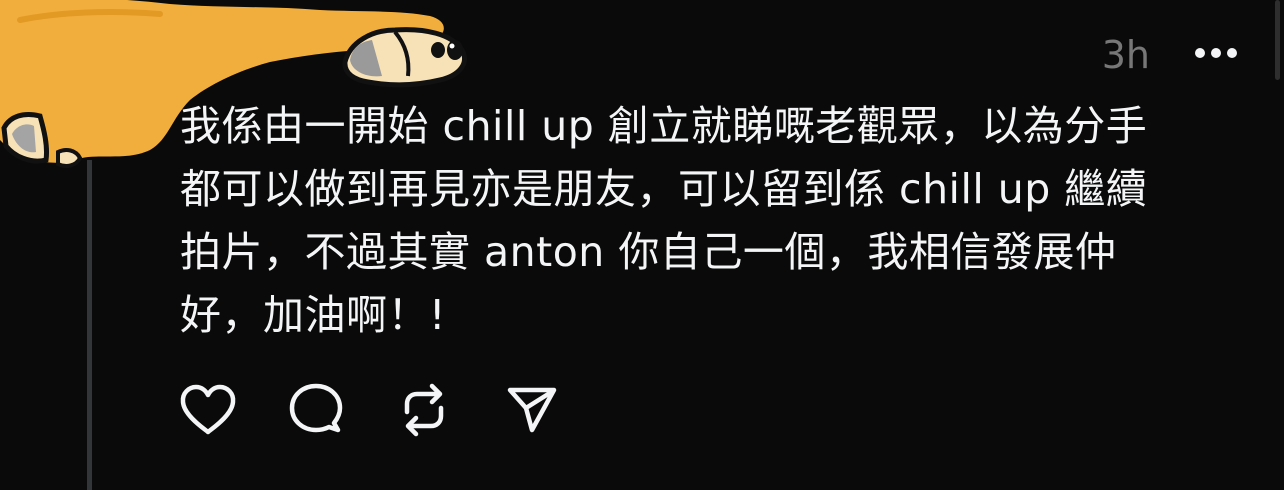 This screenshot has width=1284, height=490. I want to click on comment-icon, so click(316, 408).